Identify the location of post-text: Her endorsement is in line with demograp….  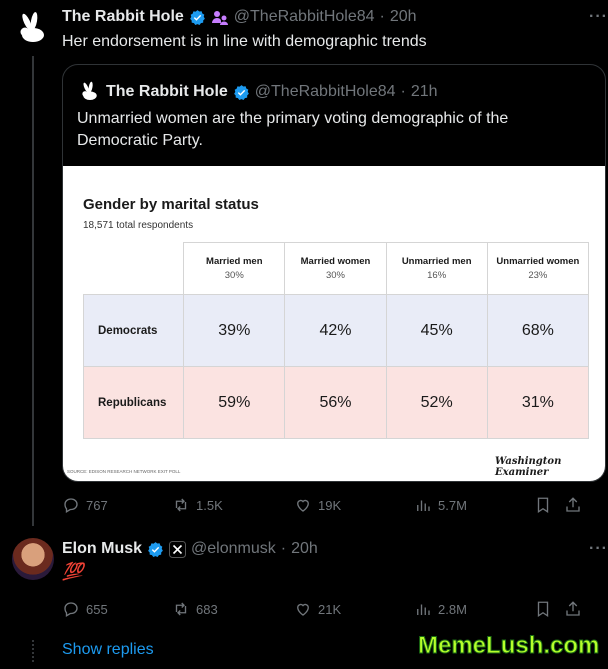
(244, 41).